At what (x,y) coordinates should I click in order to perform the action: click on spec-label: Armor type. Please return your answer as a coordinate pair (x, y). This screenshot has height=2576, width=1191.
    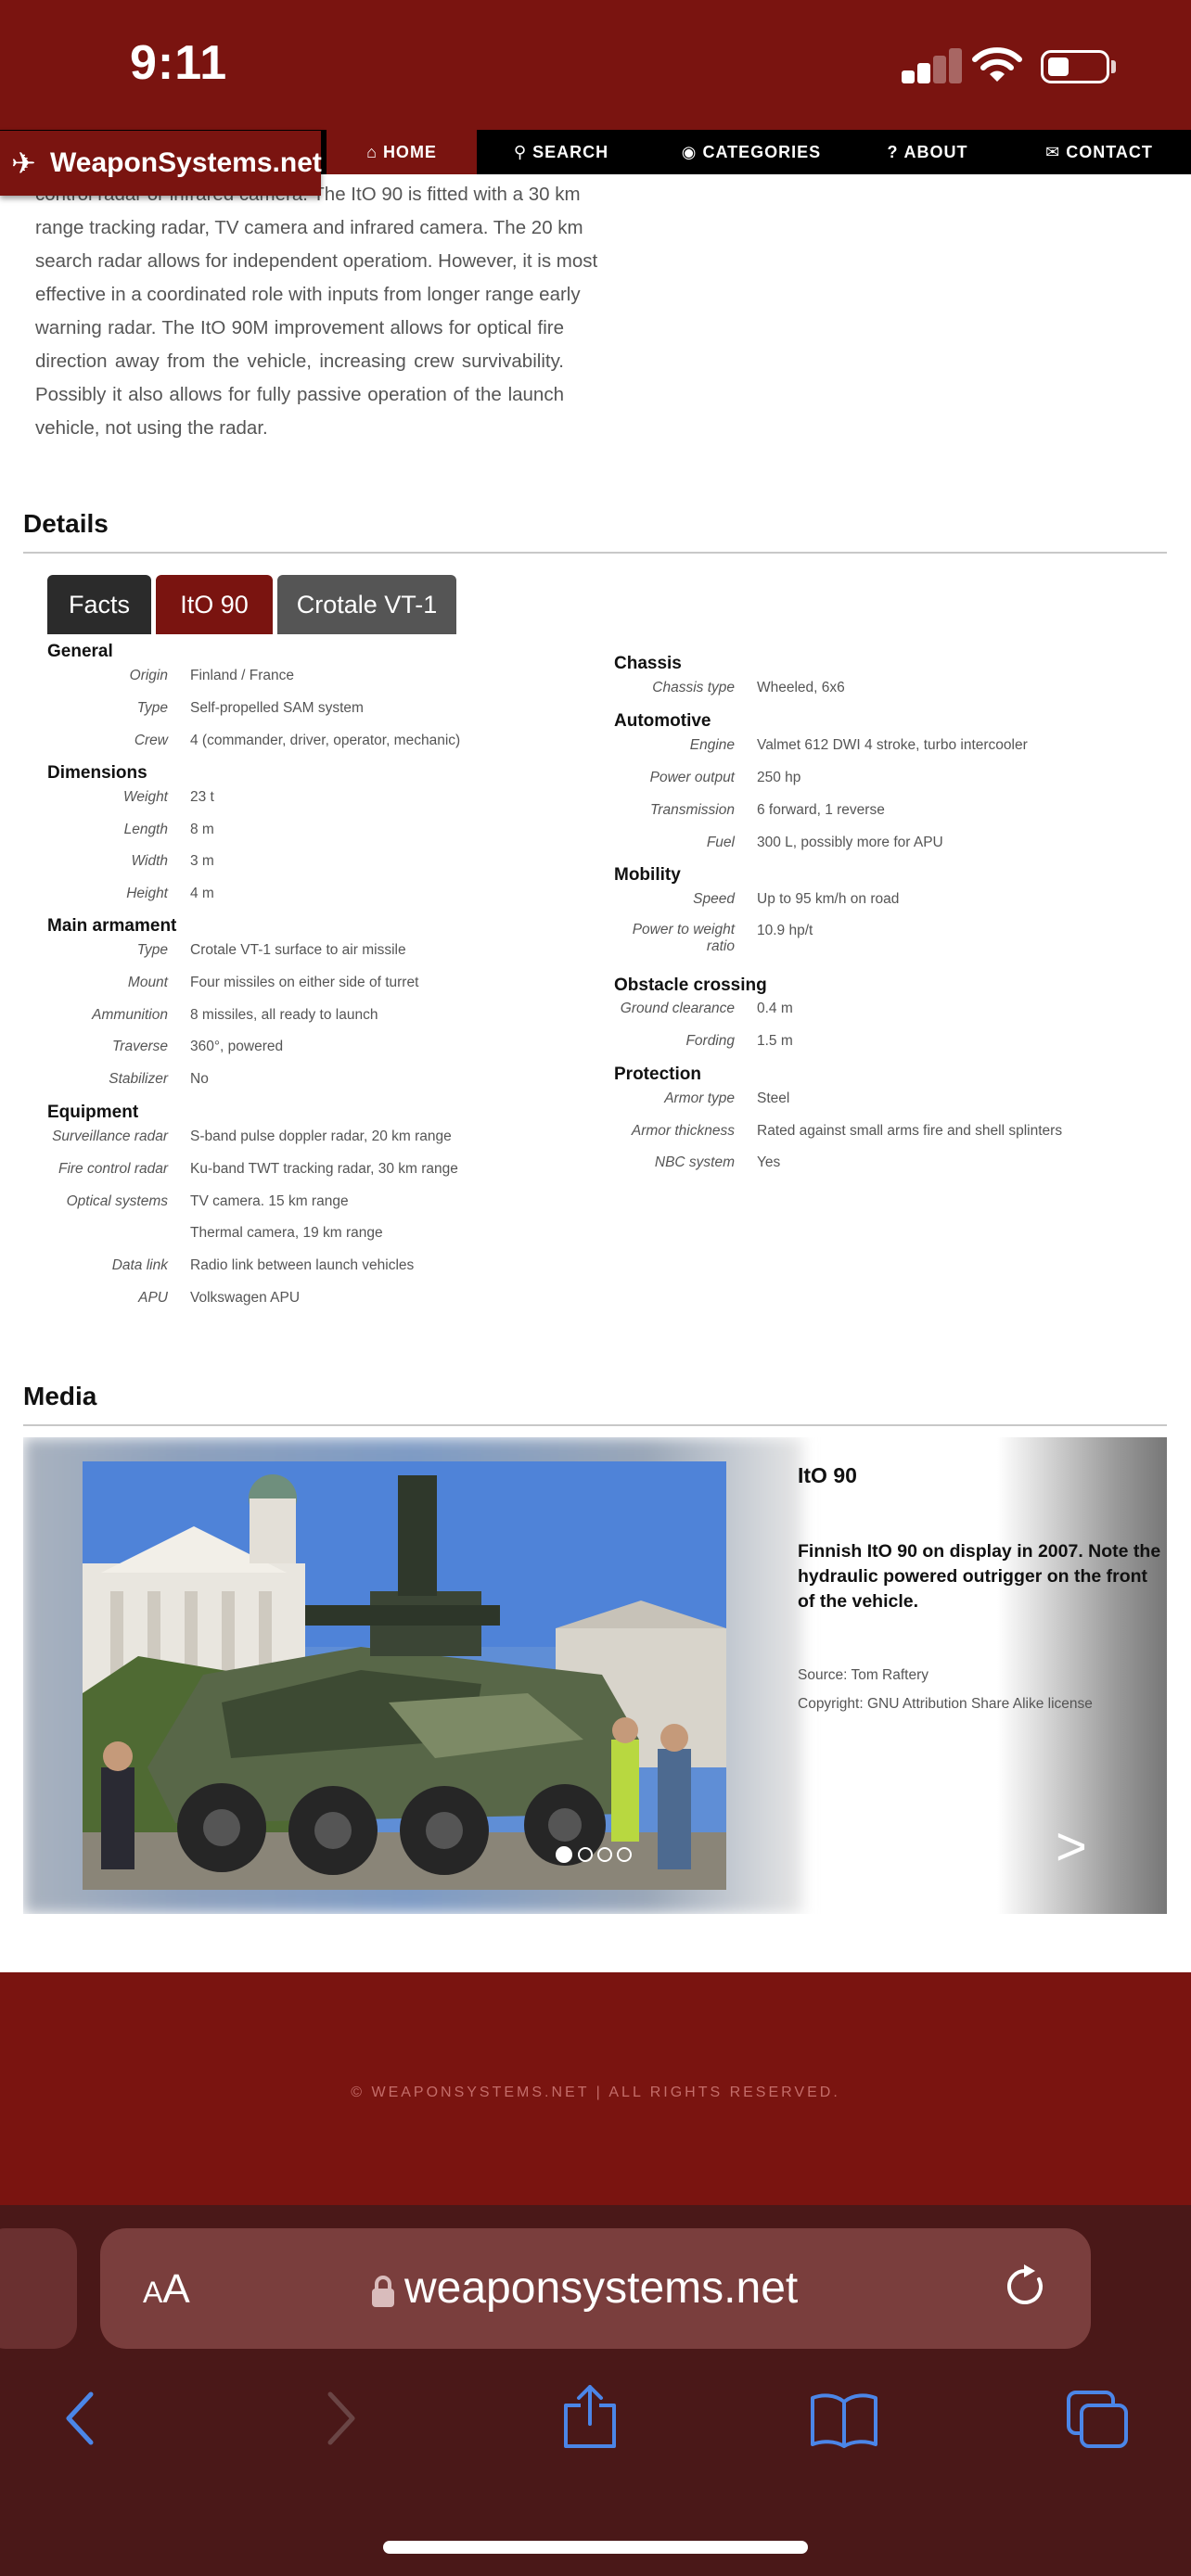
    Looking at the image, I should click on (699, 1098).